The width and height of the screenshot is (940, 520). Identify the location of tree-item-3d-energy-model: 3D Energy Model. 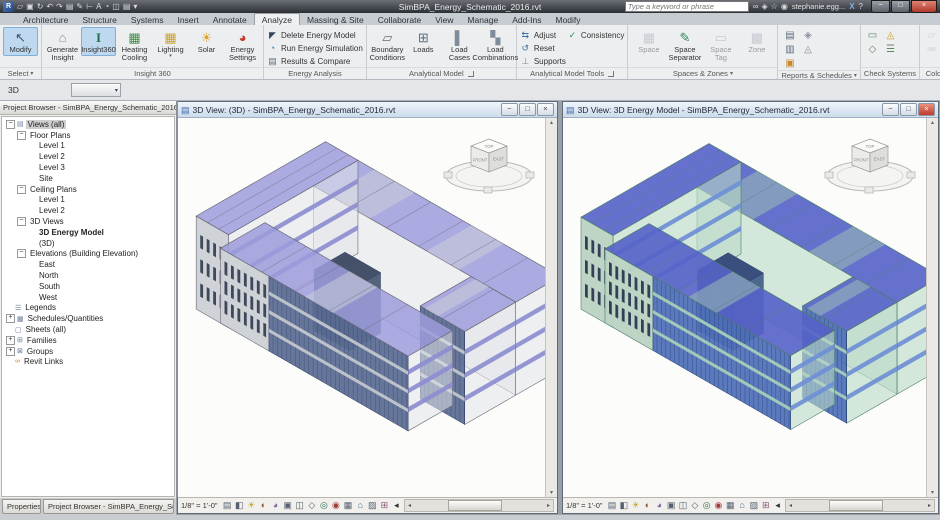
(88, 232).